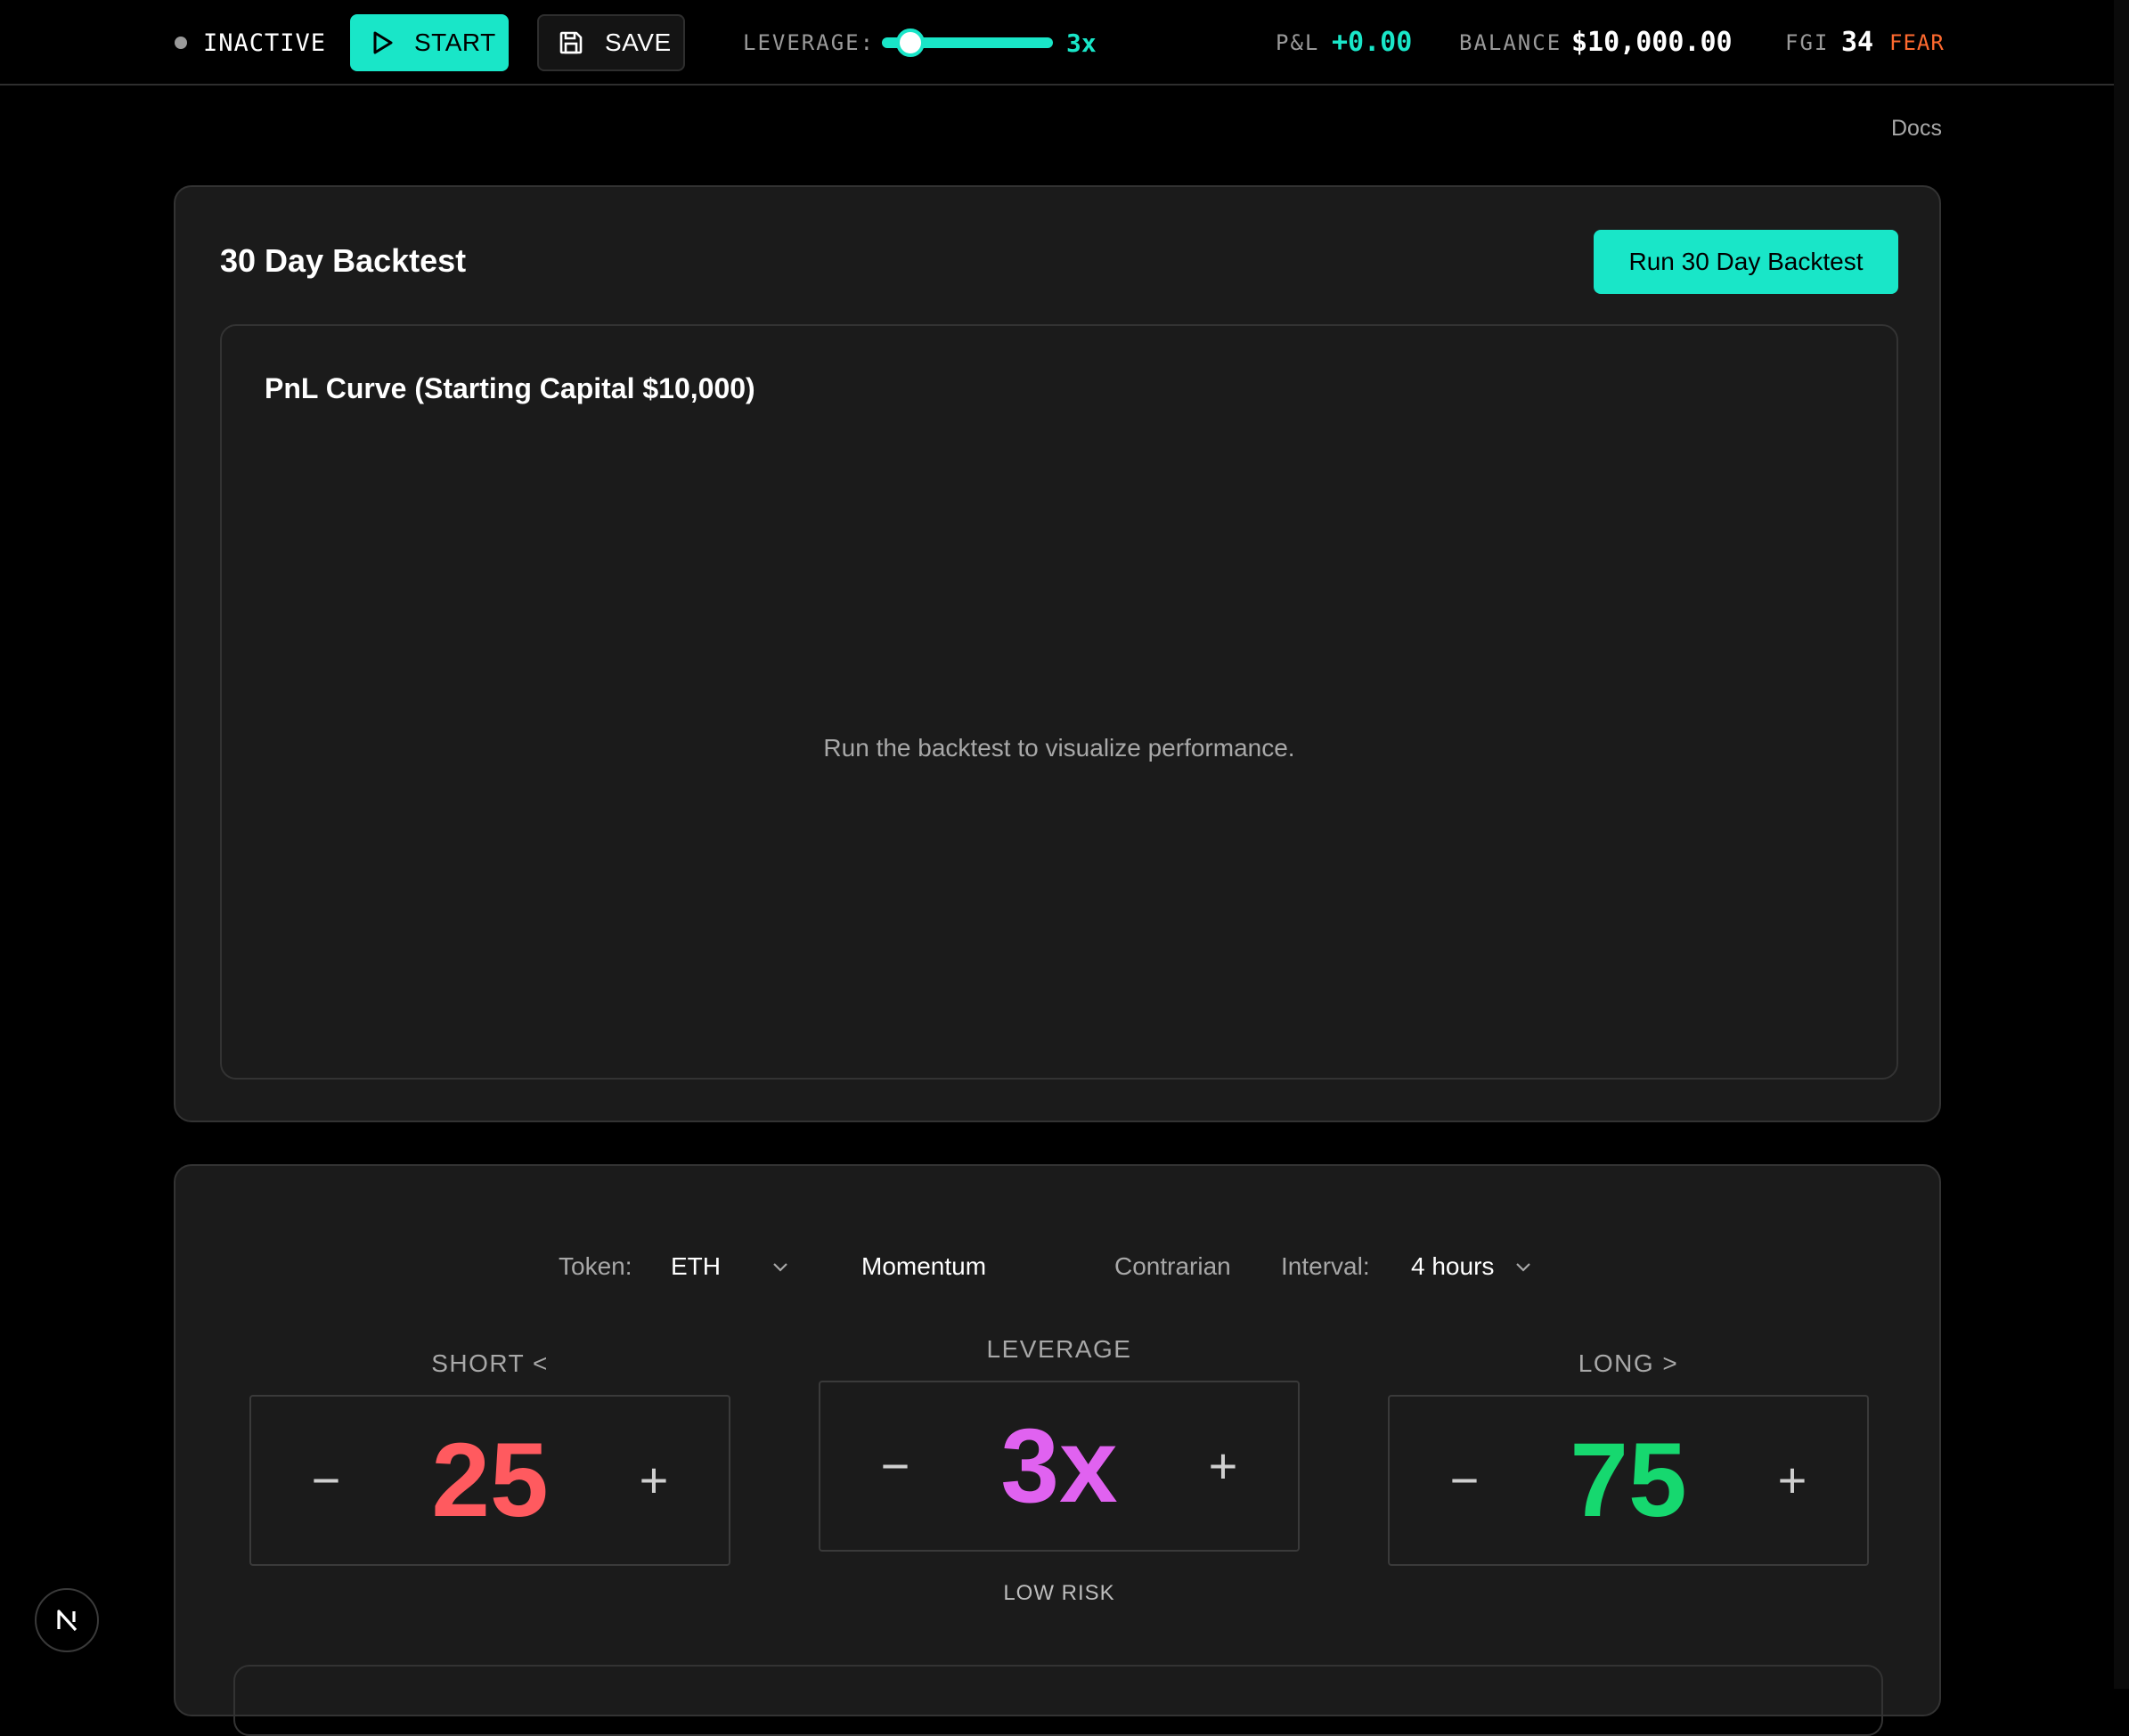 This screenshot has width=2129, height=1736. What do you see at coordinates (1223, 1466) in the screenshot?
I see `leverage-increment-button: +` at bounding box center [1223, 1466].